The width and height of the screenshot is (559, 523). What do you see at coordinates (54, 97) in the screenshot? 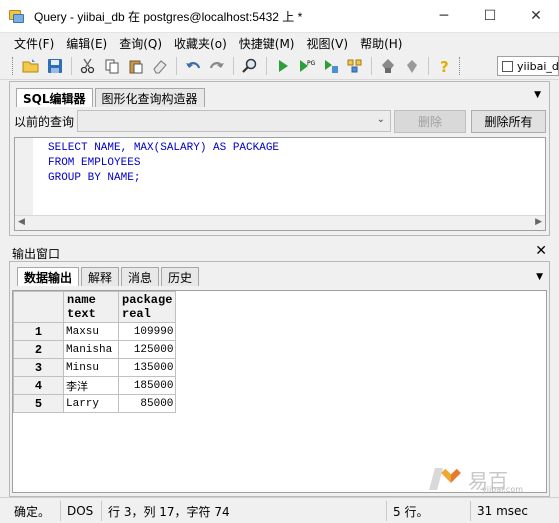
I see `tab-sql-editor: SQL编辑器` at bounding box center [54, 97].